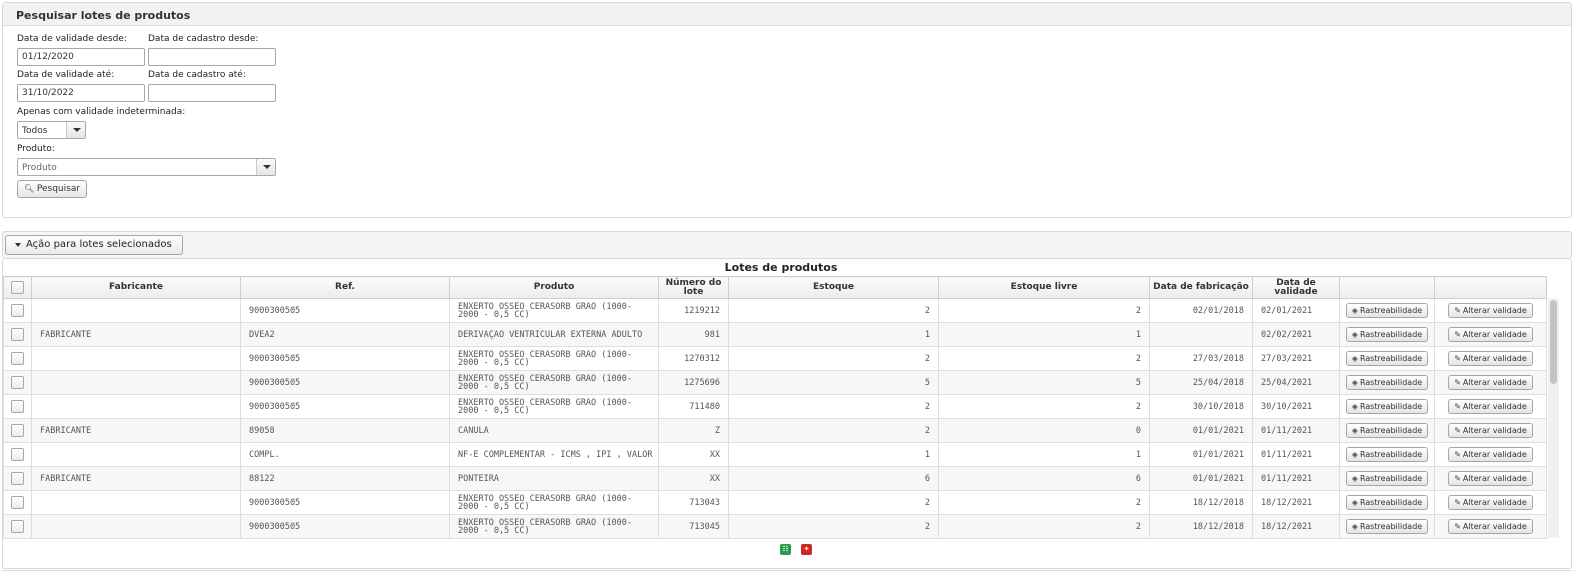  Describe the element at coordinates (1494, 382) in the screenshot. I see `alterar-validade-label: Alterar validade` at that location.